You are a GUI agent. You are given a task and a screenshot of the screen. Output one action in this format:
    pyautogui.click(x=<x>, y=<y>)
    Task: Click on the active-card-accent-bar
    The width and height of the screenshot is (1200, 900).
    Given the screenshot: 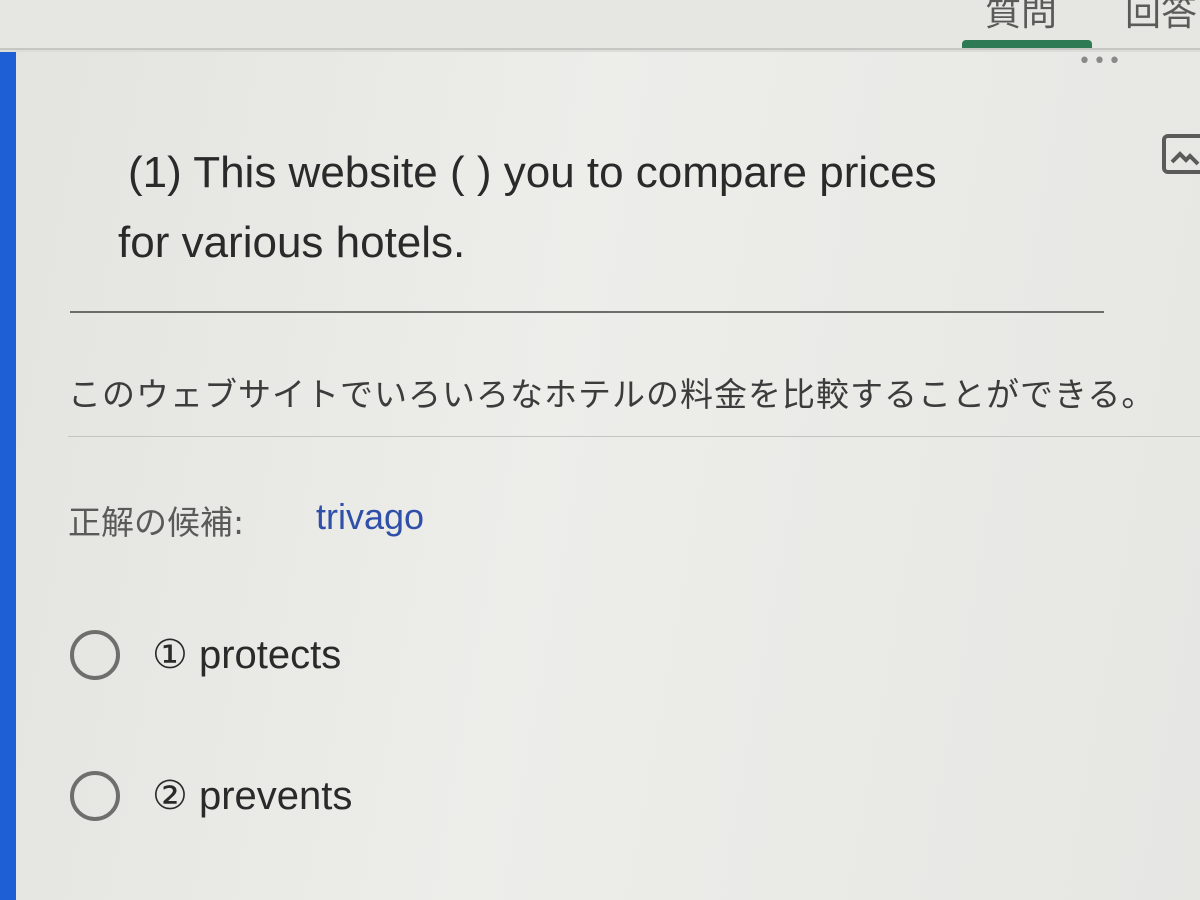 What is the action you would take?
    pyautogui.click(x=8, y=476)
    